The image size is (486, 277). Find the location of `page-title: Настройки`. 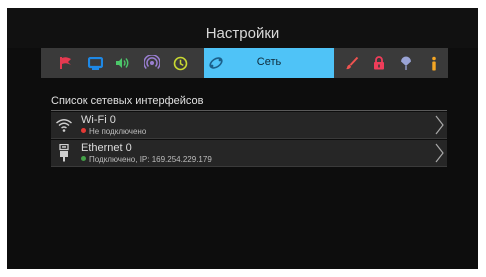

page-title: Настройки is located at coordinates (242, 33).